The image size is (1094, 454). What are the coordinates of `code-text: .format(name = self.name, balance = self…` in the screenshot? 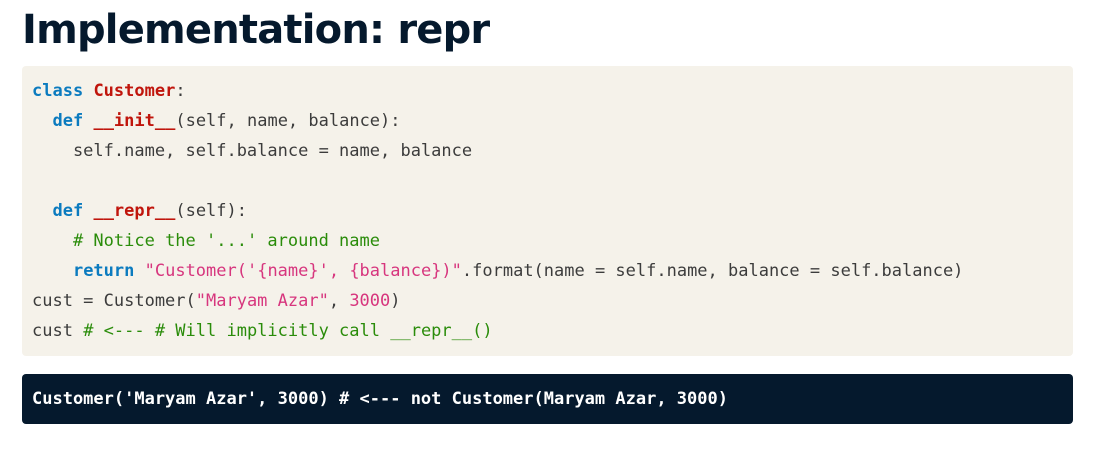 It's located at (712, 271).